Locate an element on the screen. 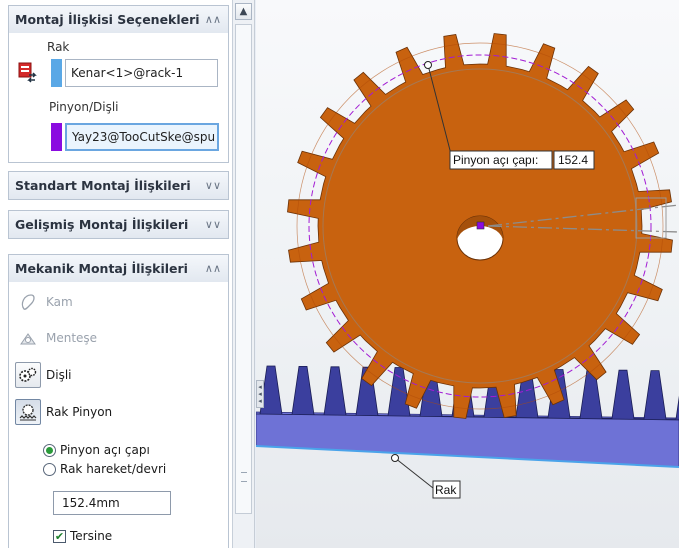  scroll-up-arrow-icon: ▲ is located at coordinates (243, 11).